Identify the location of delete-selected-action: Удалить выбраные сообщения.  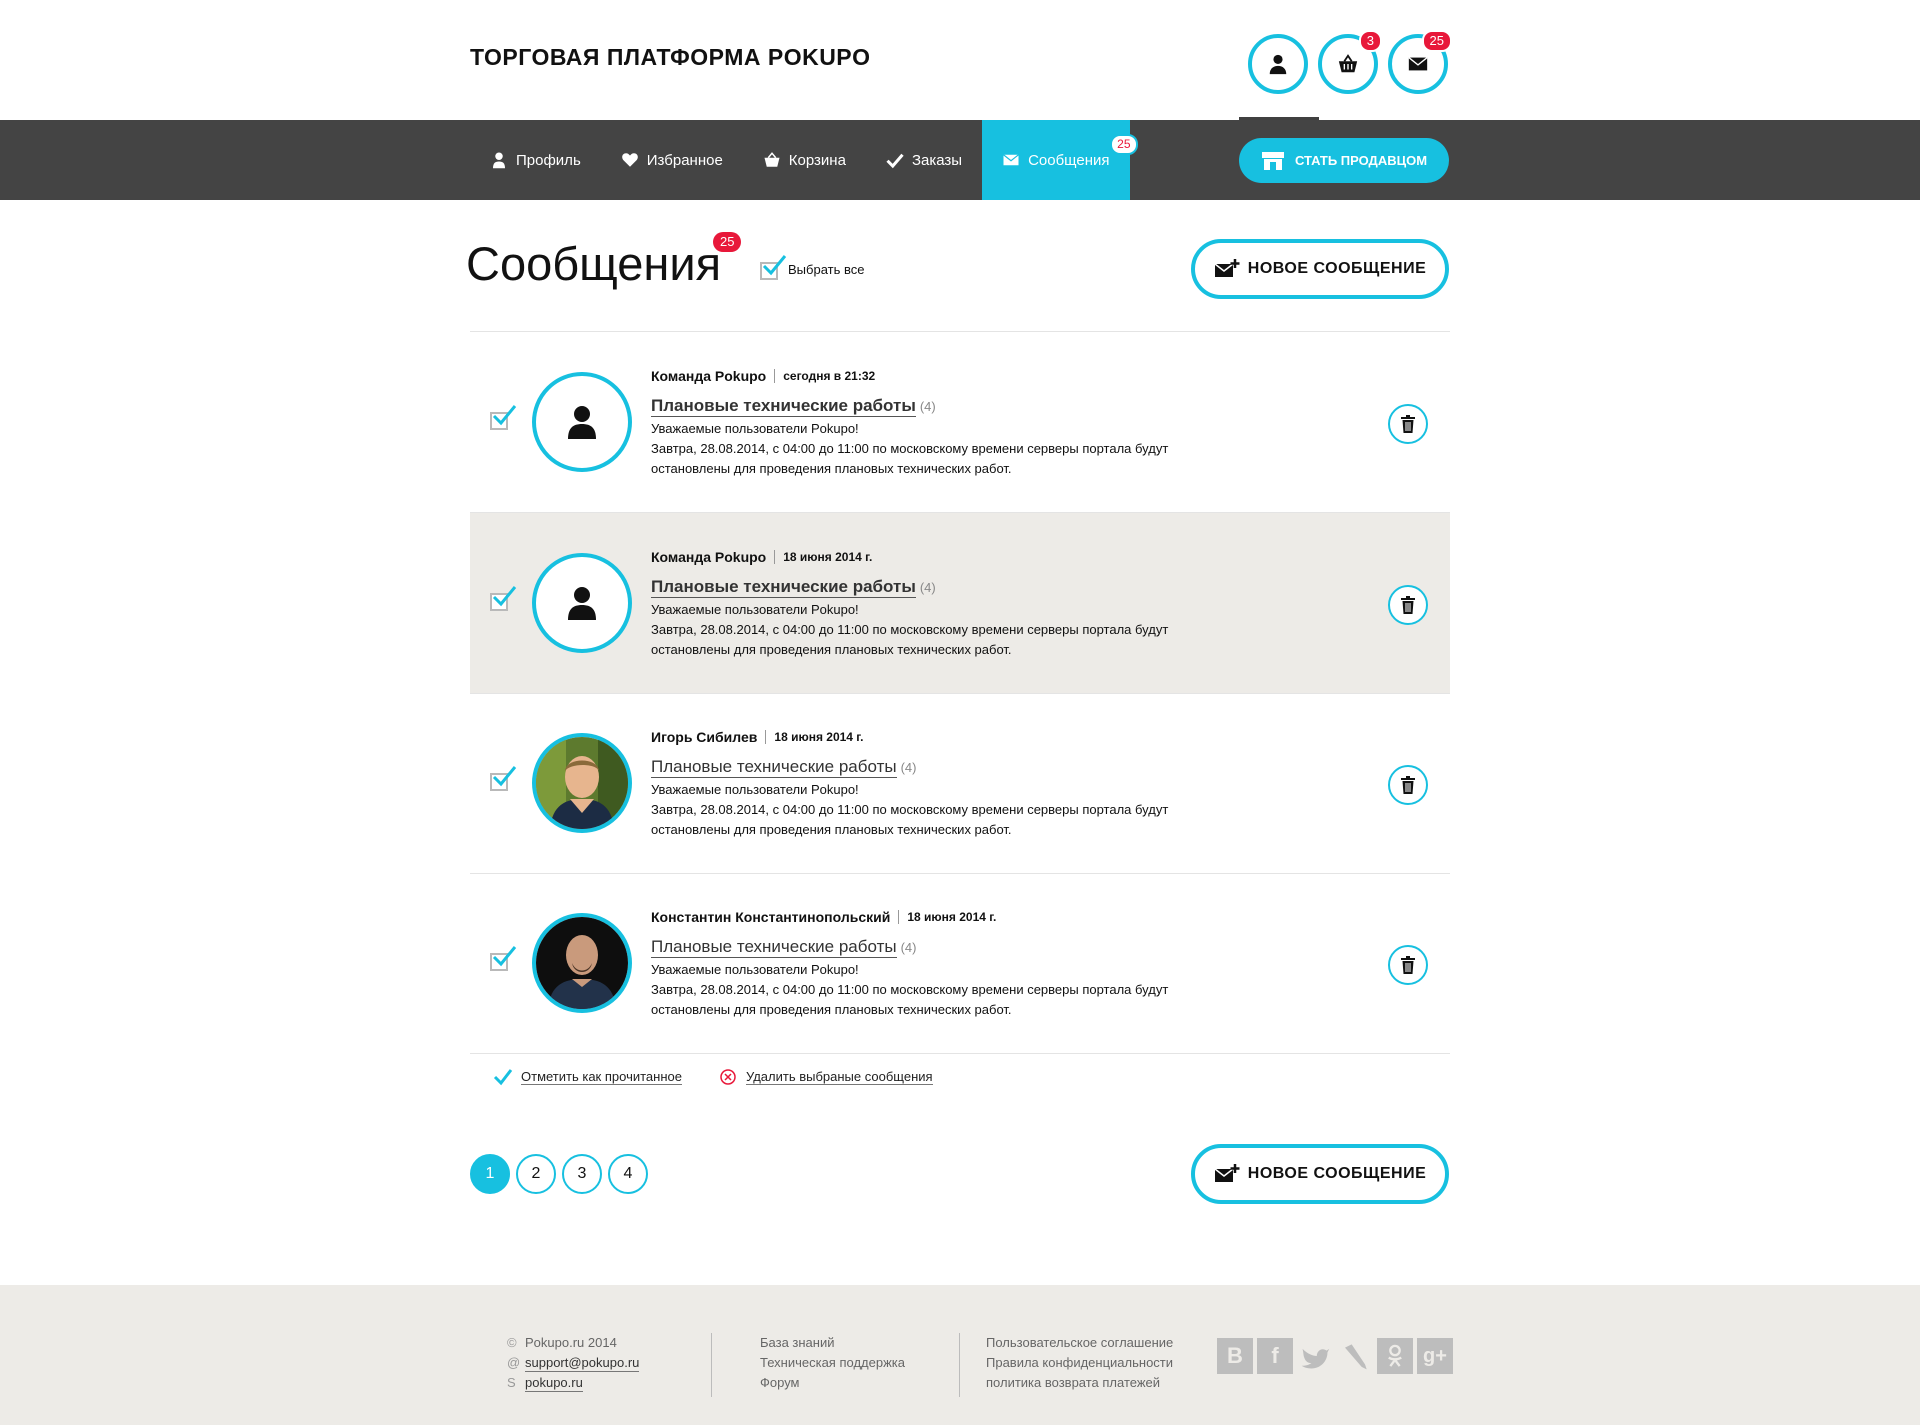
(825, 1077).